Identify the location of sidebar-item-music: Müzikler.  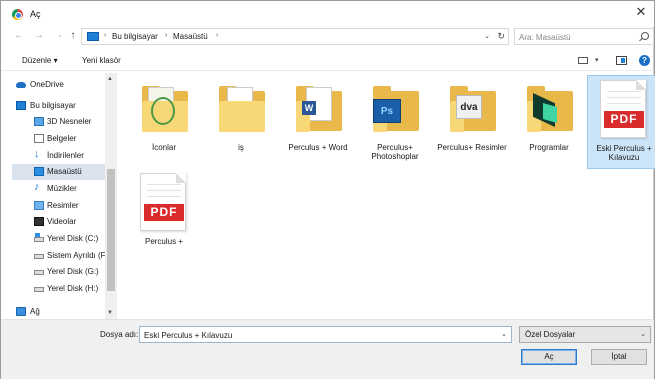
(60, 189).